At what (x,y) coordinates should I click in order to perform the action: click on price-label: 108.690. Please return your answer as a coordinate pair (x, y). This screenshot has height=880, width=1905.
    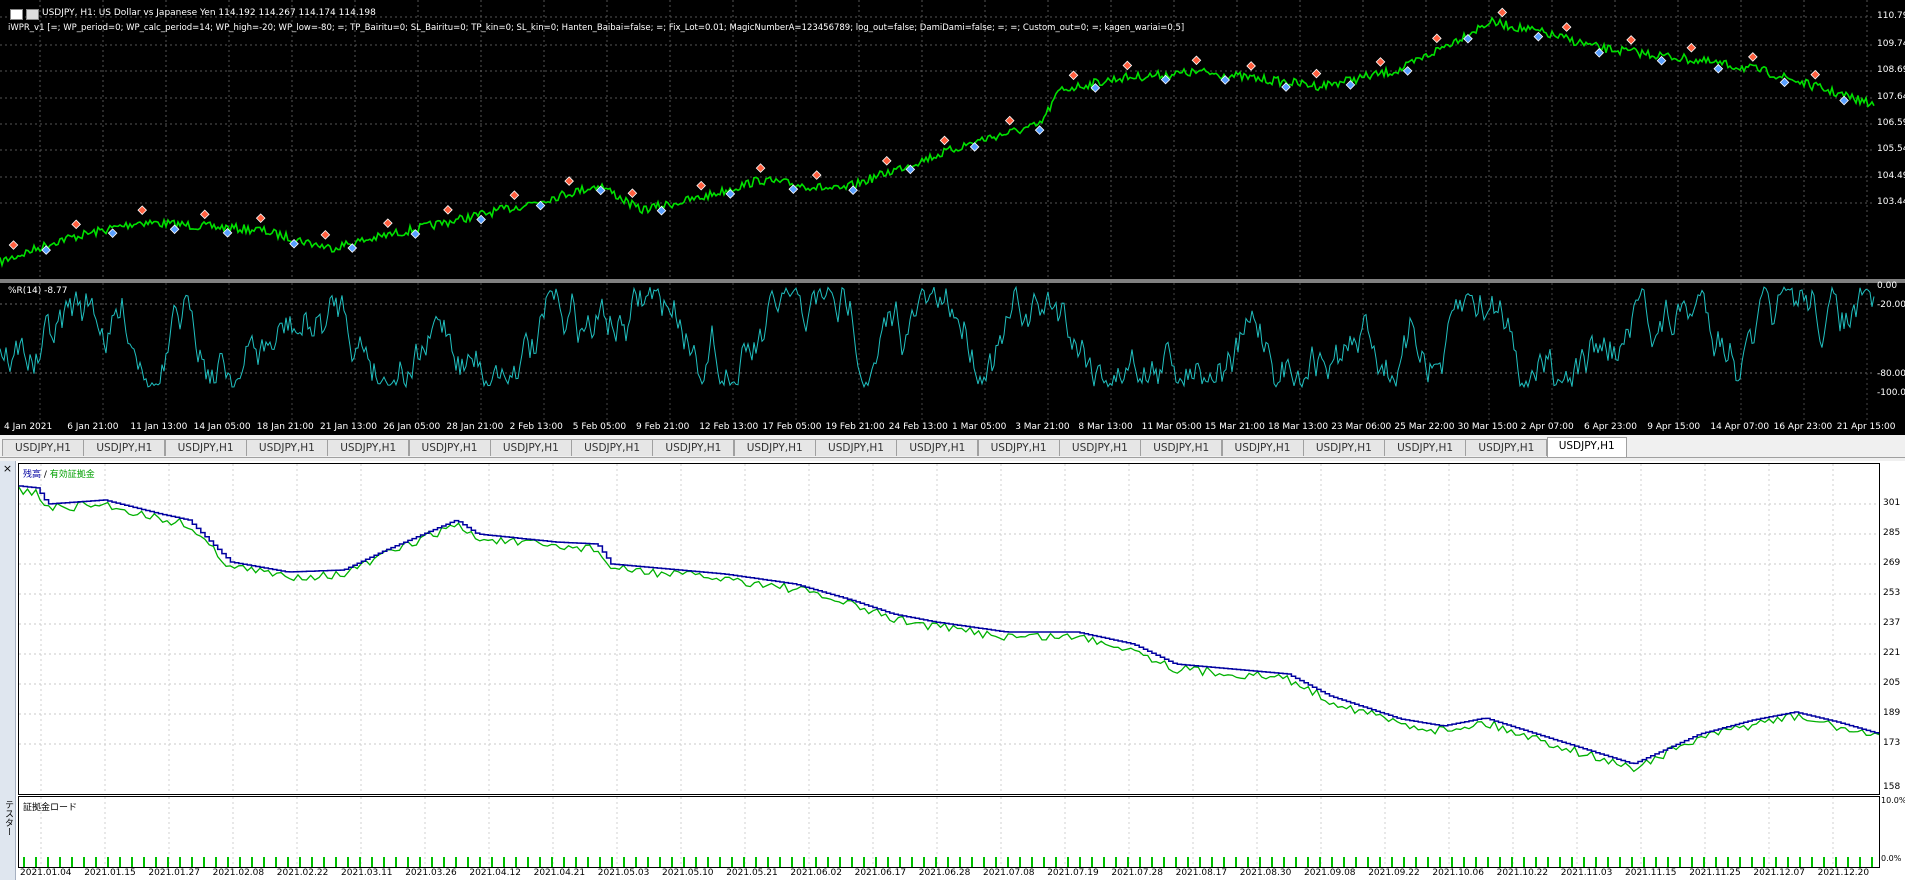
    Looking at the image, I should click on (1891, 70).